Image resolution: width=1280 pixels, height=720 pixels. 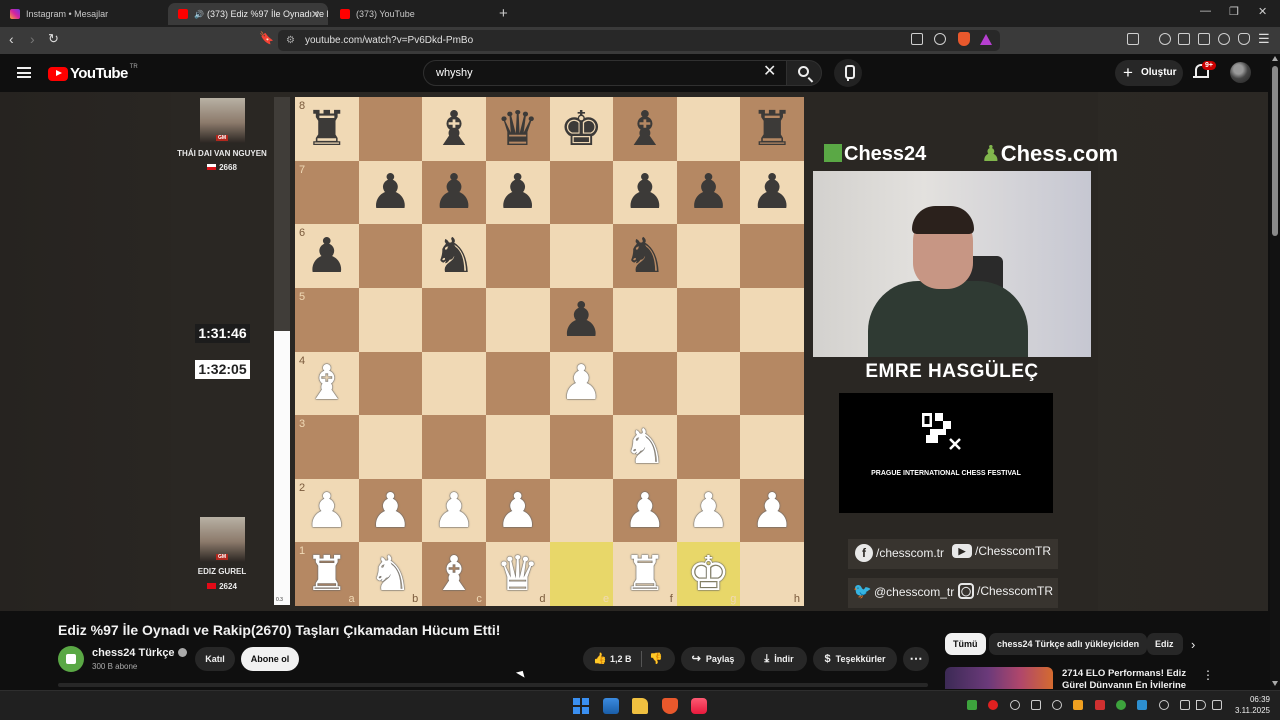 I want to click on recommendation-thumbnail, so click(x=999, y=678).